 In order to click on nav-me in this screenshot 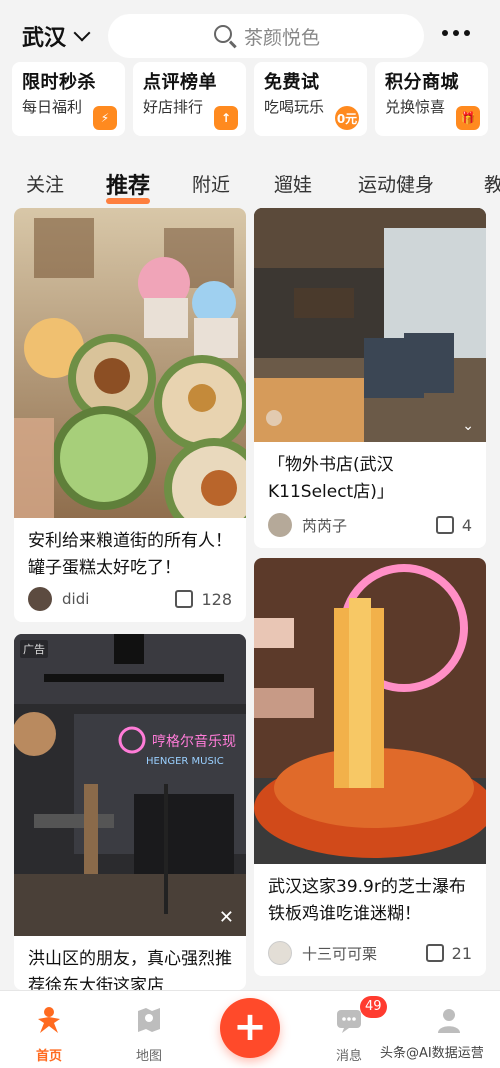, I will do `click(449, 1025)`.